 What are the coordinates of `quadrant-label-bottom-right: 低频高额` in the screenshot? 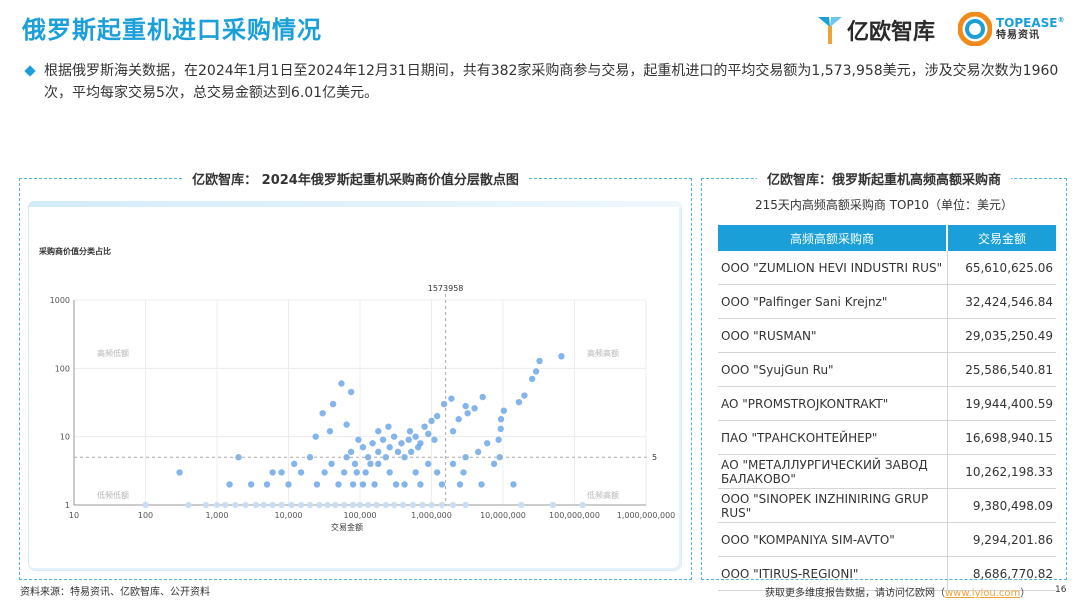 It's located at (603, 495).